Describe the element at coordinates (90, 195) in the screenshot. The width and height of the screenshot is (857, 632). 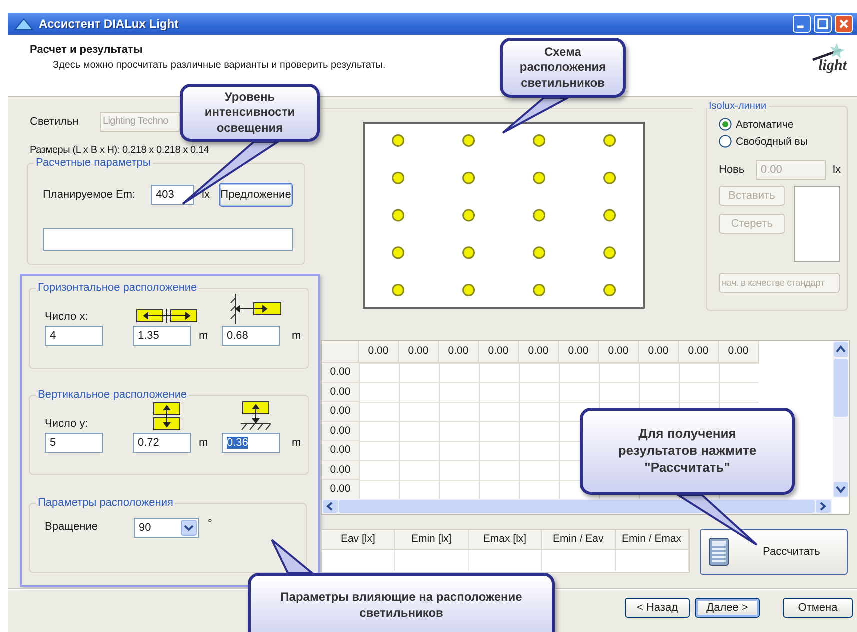
I see `field-label: Планируемое Em:` at that location.